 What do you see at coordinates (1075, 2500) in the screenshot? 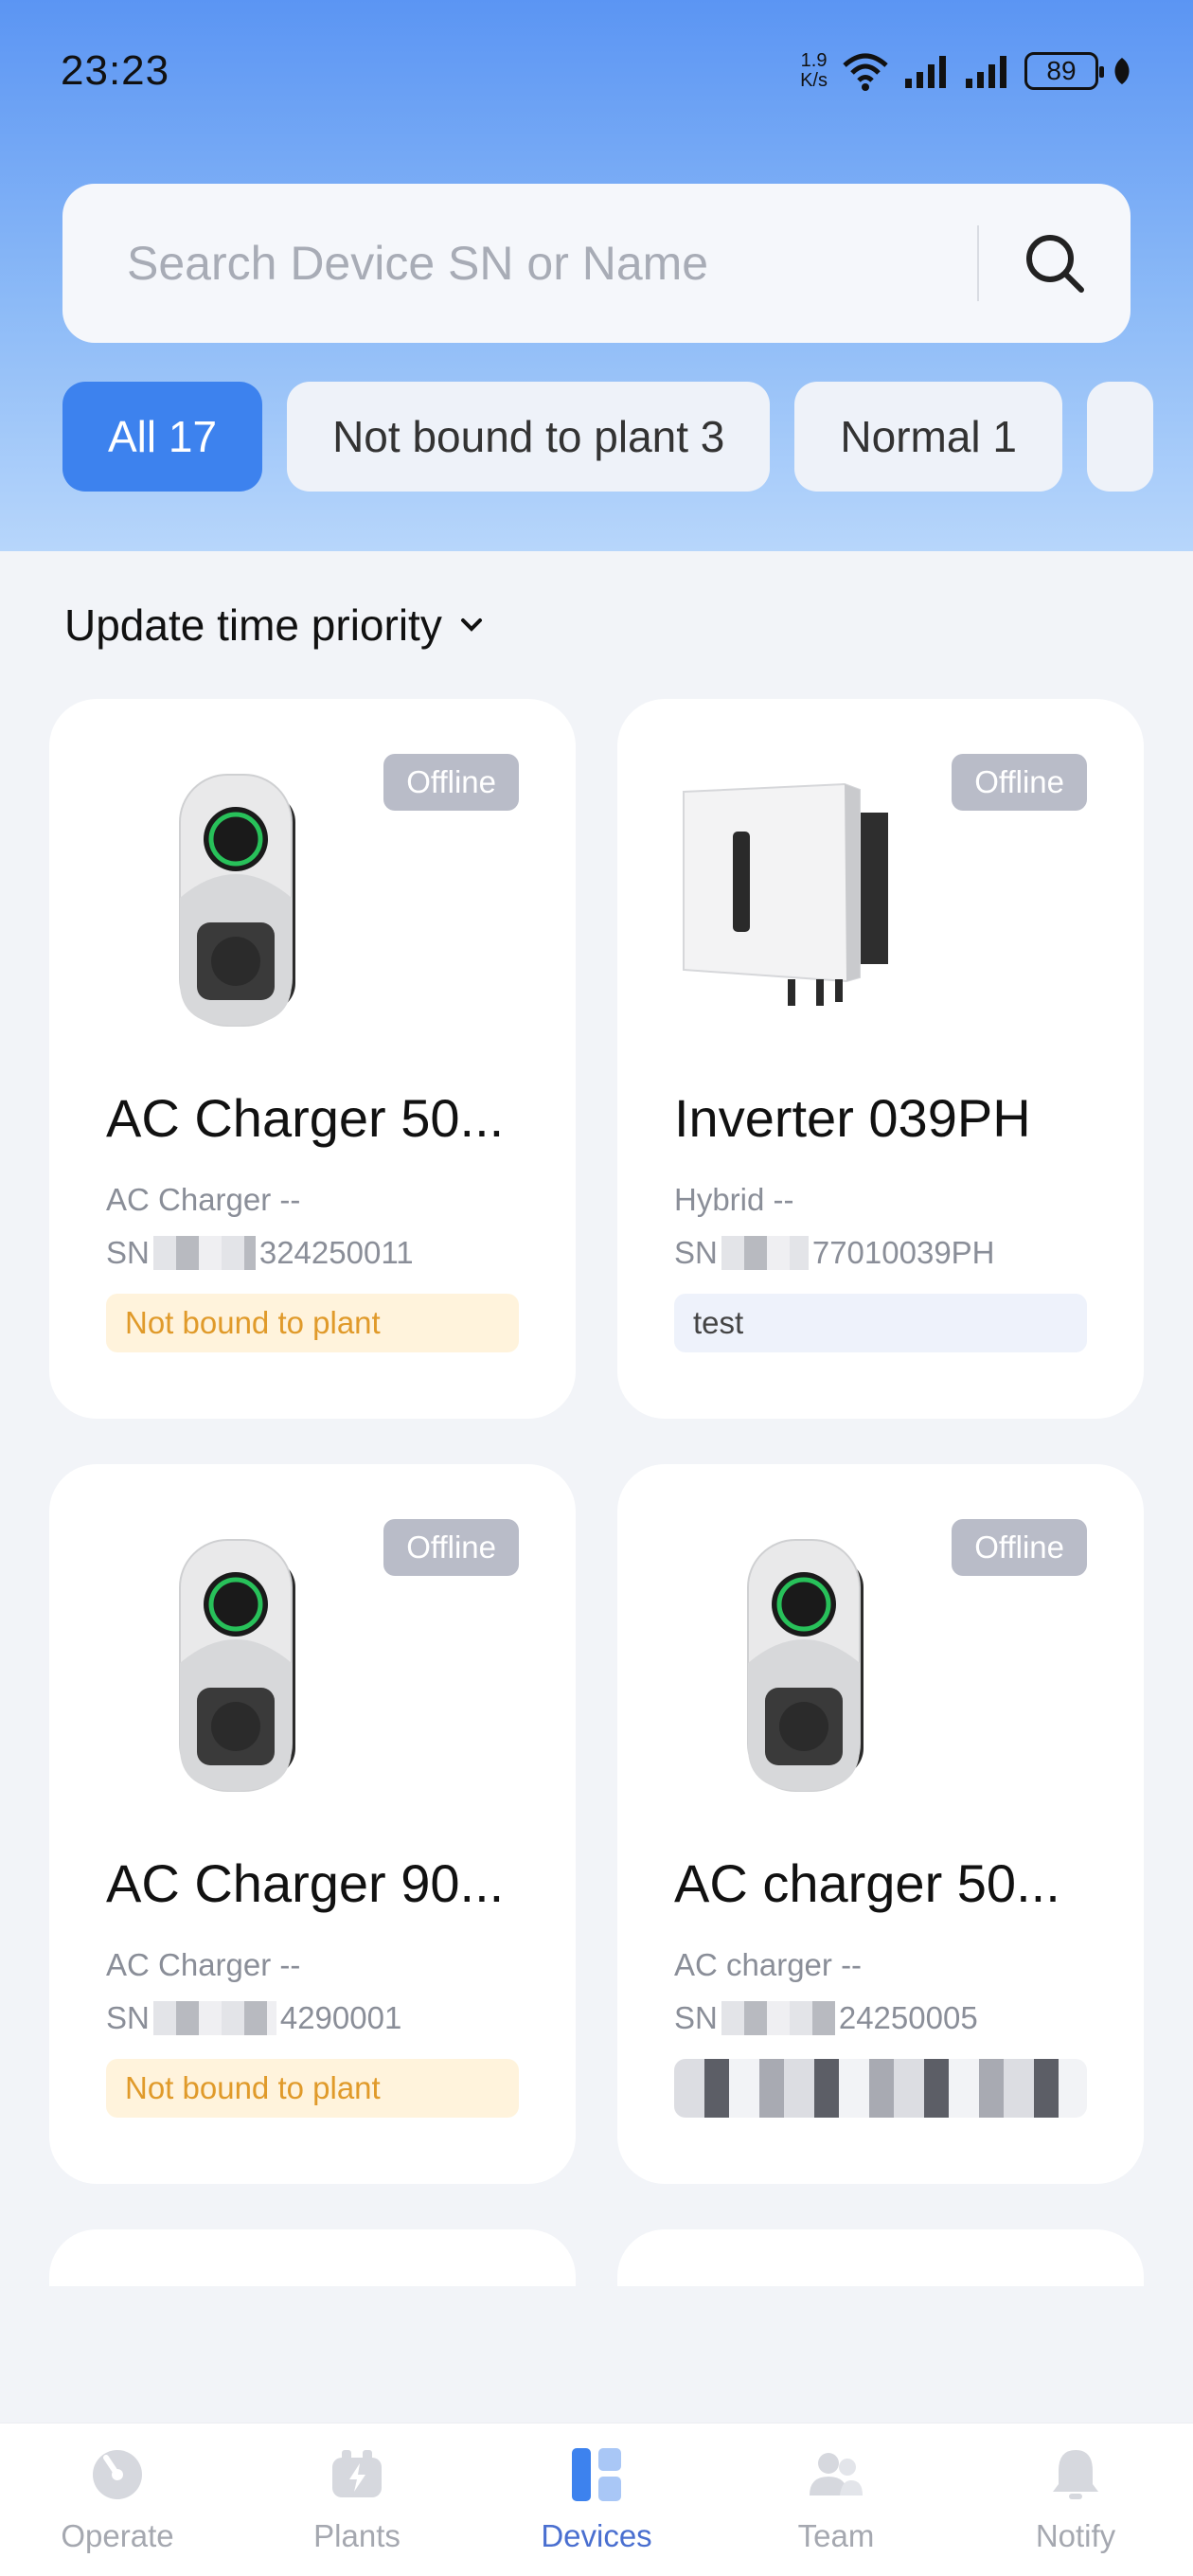
I see `tab-notify: Notify` at bounding box center [1075, 2500].